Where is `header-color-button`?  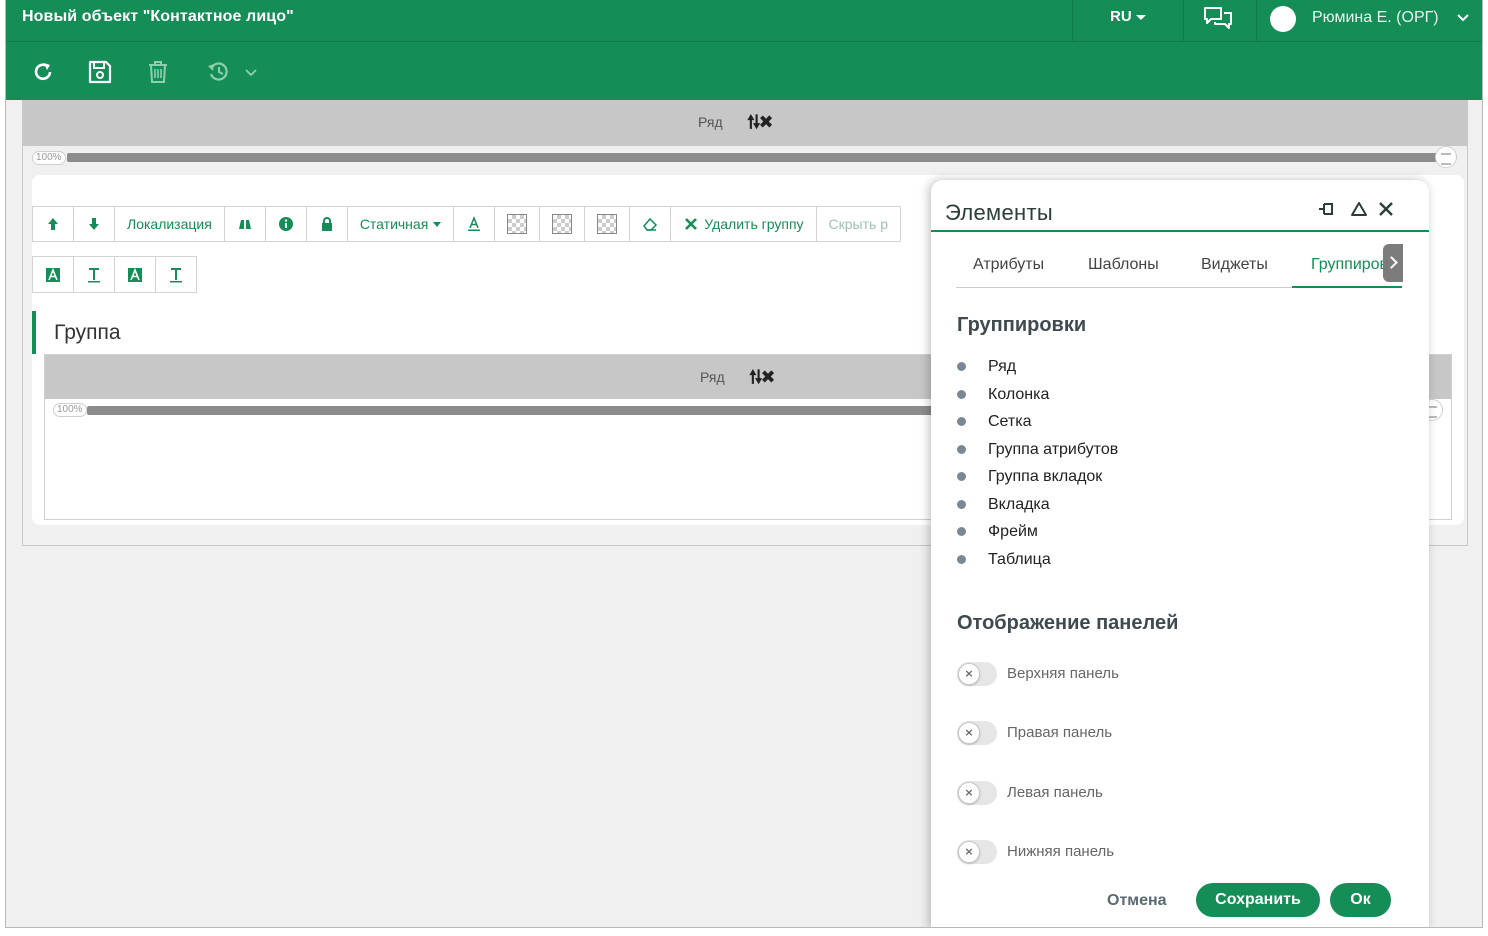
header-color-button is located at coordinates (607, 224).